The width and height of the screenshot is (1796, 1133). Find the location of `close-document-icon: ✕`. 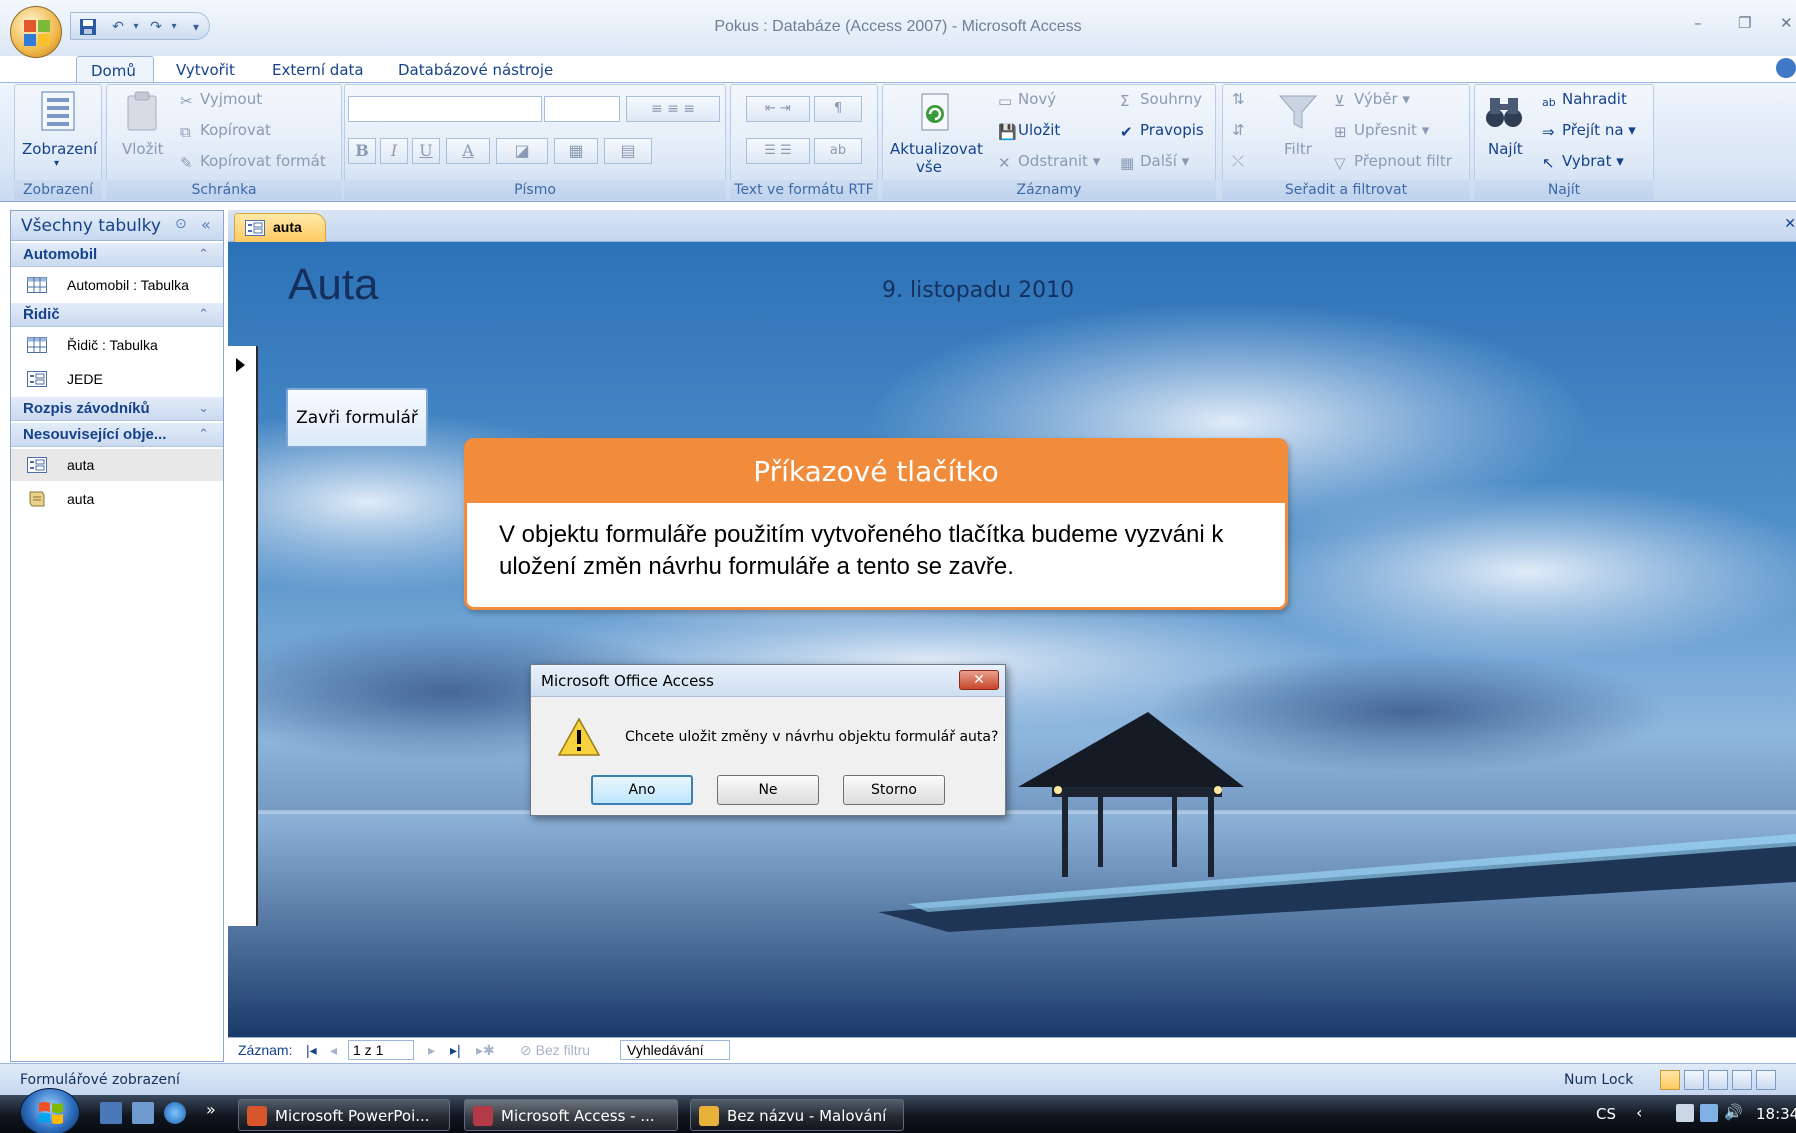

close-document-icon: ✕ is located at coordinates (1790, 224).